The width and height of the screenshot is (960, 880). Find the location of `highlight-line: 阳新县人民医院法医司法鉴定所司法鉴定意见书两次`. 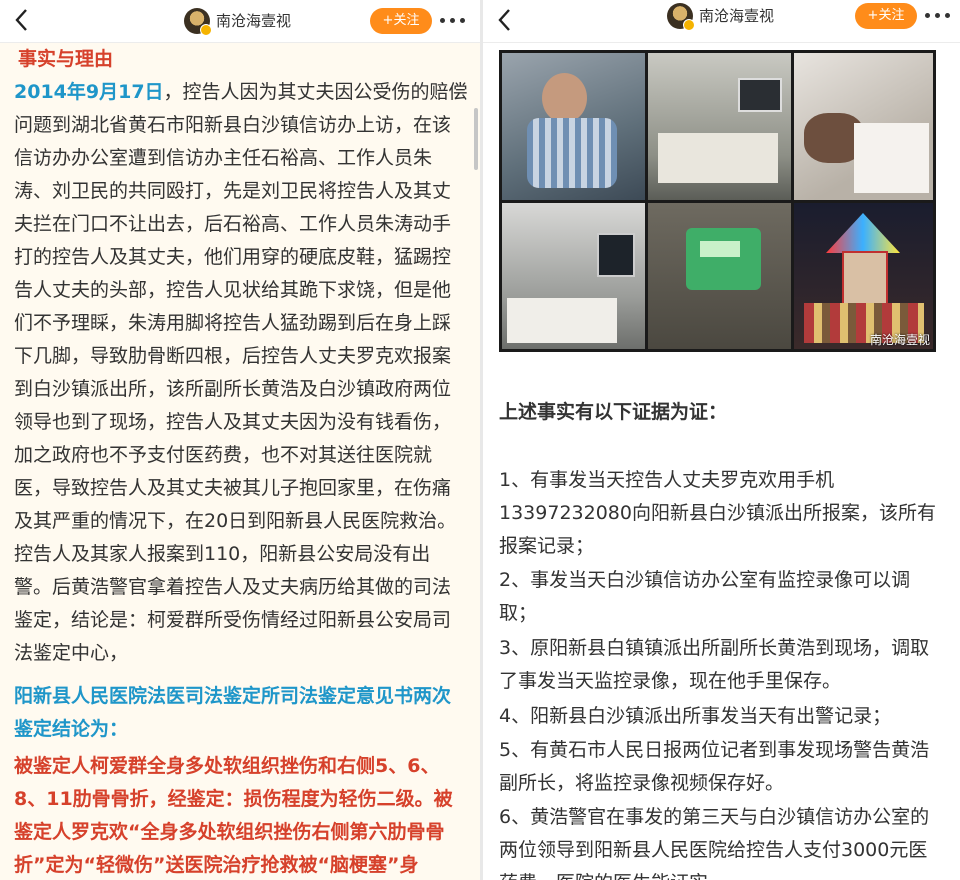

highlight-line: 阳新县人民医院法医司法鉴定所司法鉴定意见书两次 is located at coordinates (233, 696).